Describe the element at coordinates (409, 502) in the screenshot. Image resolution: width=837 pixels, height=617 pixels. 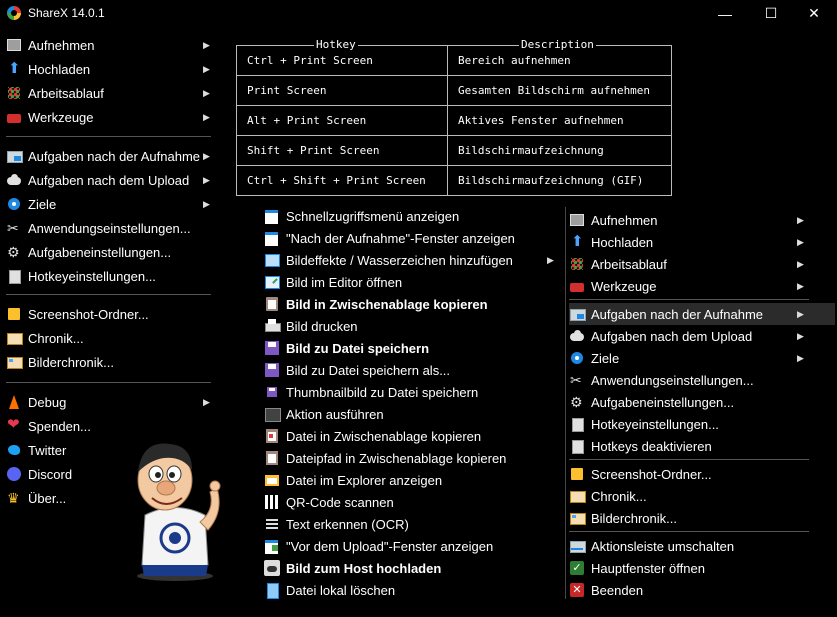
I see `menu-item-qr-code-scannen: QR-Code scannen` at that location.